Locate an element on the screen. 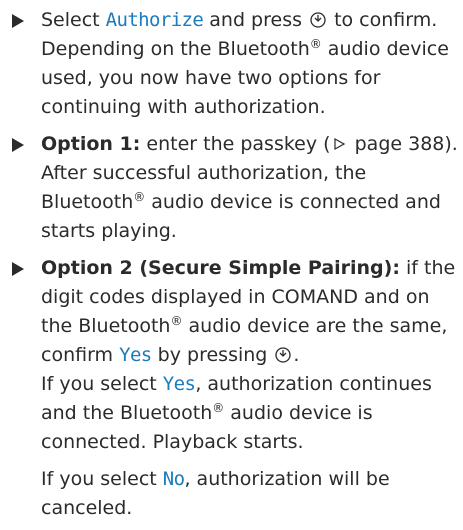  step1-line1: Select Authorize and press to confirm. is located at coordinates (248, 20).